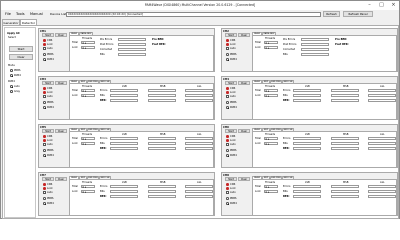  What do you see at coordinates (11, 70) in the screenshot?
I see `mode-prbs-radio` at bounding box center [11, 70].